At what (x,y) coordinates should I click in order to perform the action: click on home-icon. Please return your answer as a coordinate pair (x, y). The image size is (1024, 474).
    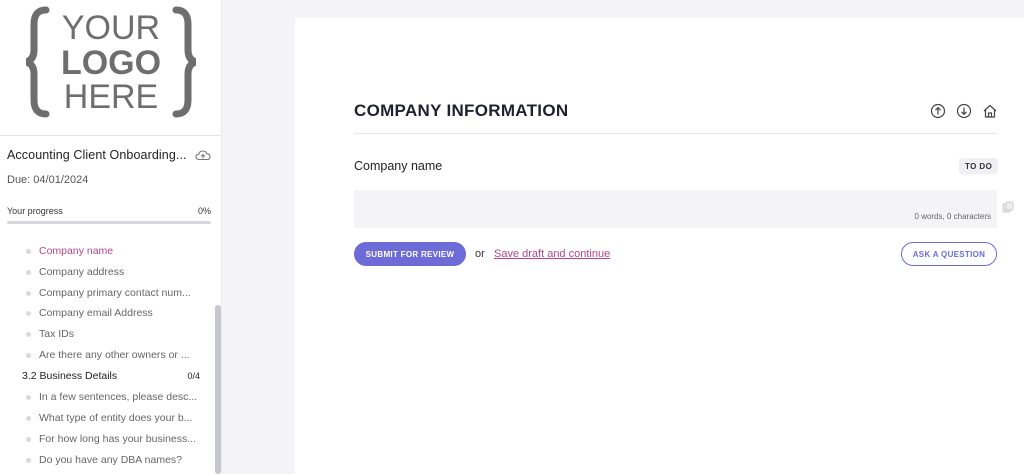
    Looking at the image, I should click on (990, 111).